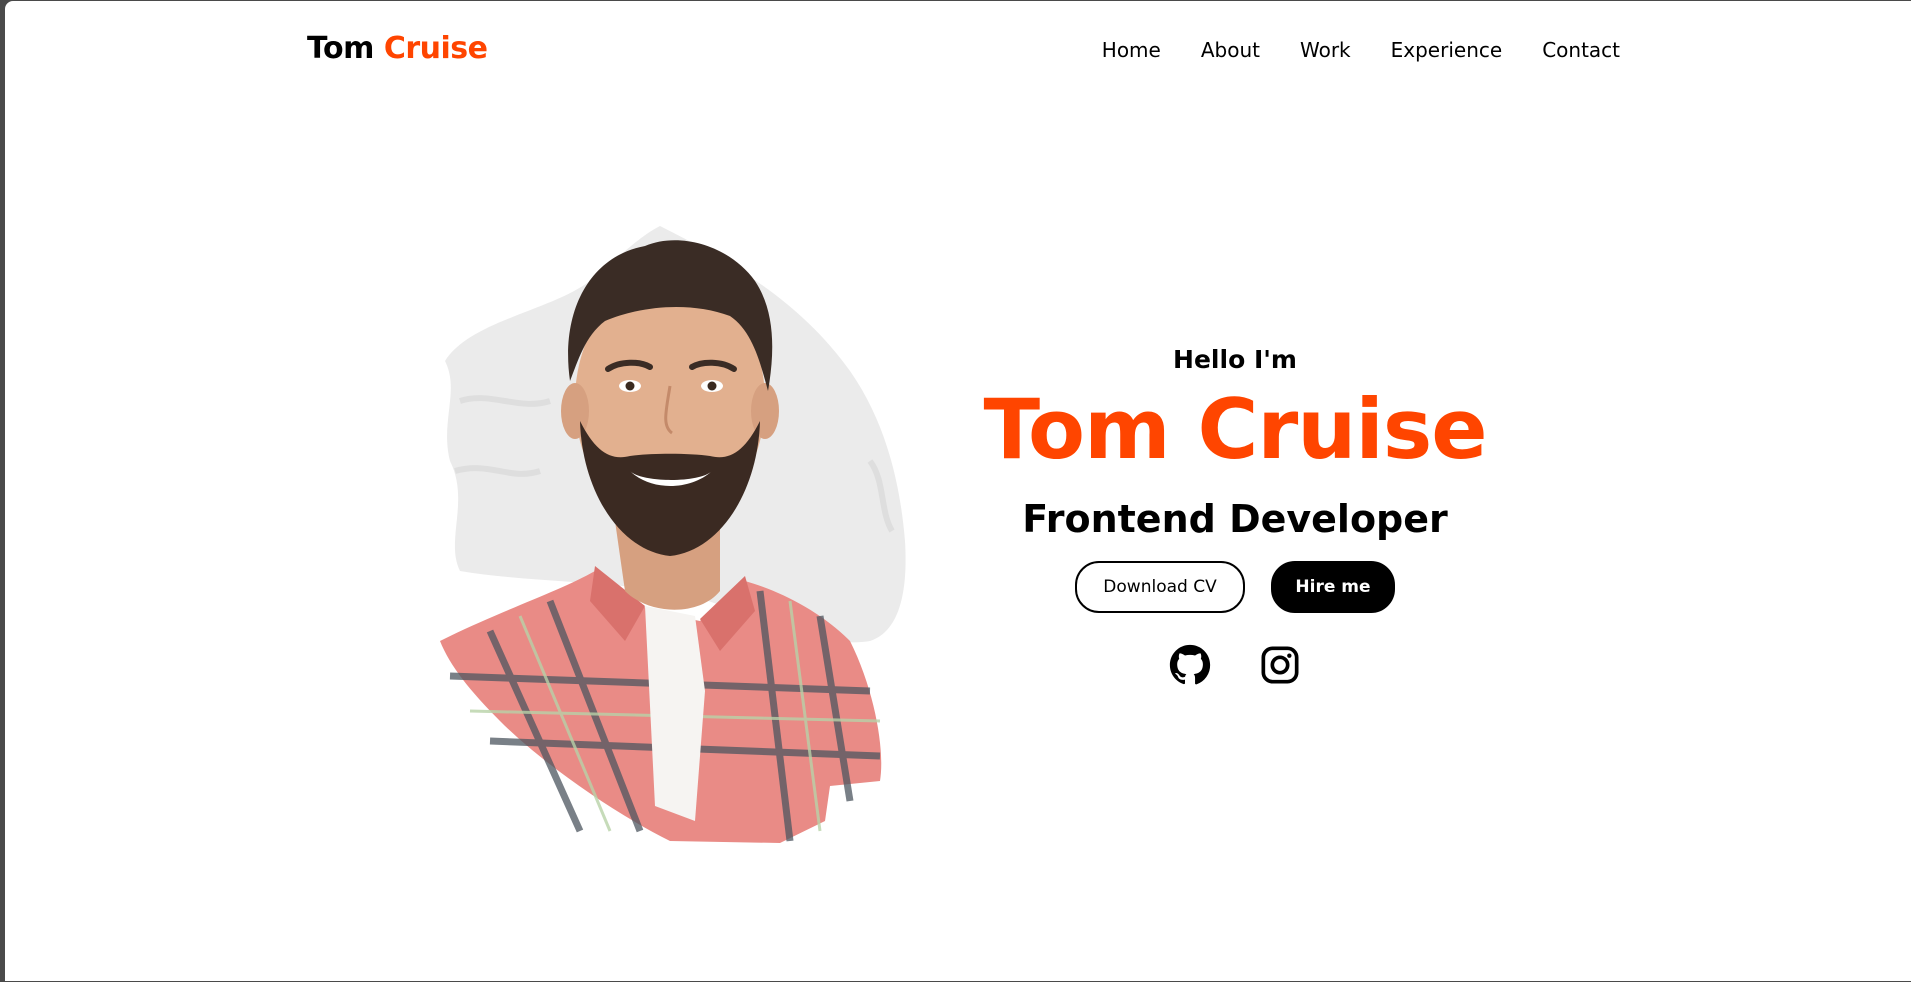  I want to click on download-cv-button: Download CV, so click(1160, 587).